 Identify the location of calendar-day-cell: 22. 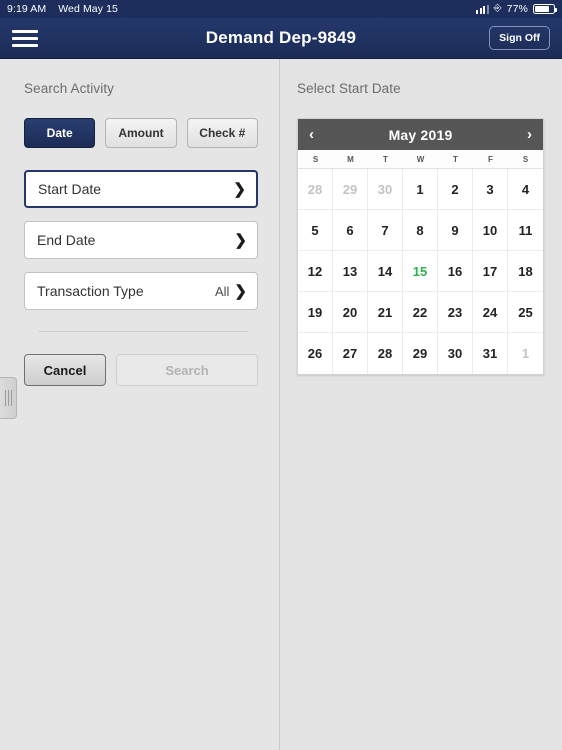
(420, 312).